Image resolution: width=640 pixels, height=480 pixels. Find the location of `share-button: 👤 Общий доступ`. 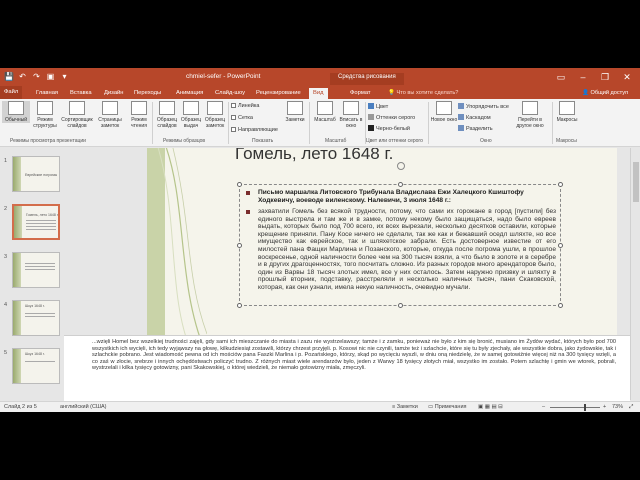

share-button: 👤 Общий доступ is located at coordinates (605, 93).